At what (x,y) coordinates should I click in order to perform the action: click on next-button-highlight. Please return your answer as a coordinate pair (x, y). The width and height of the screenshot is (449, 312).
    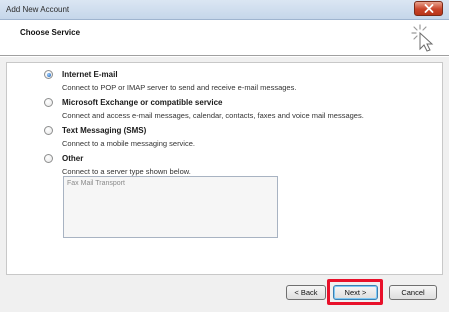
    Looking at the image, I should click on (355, 292).